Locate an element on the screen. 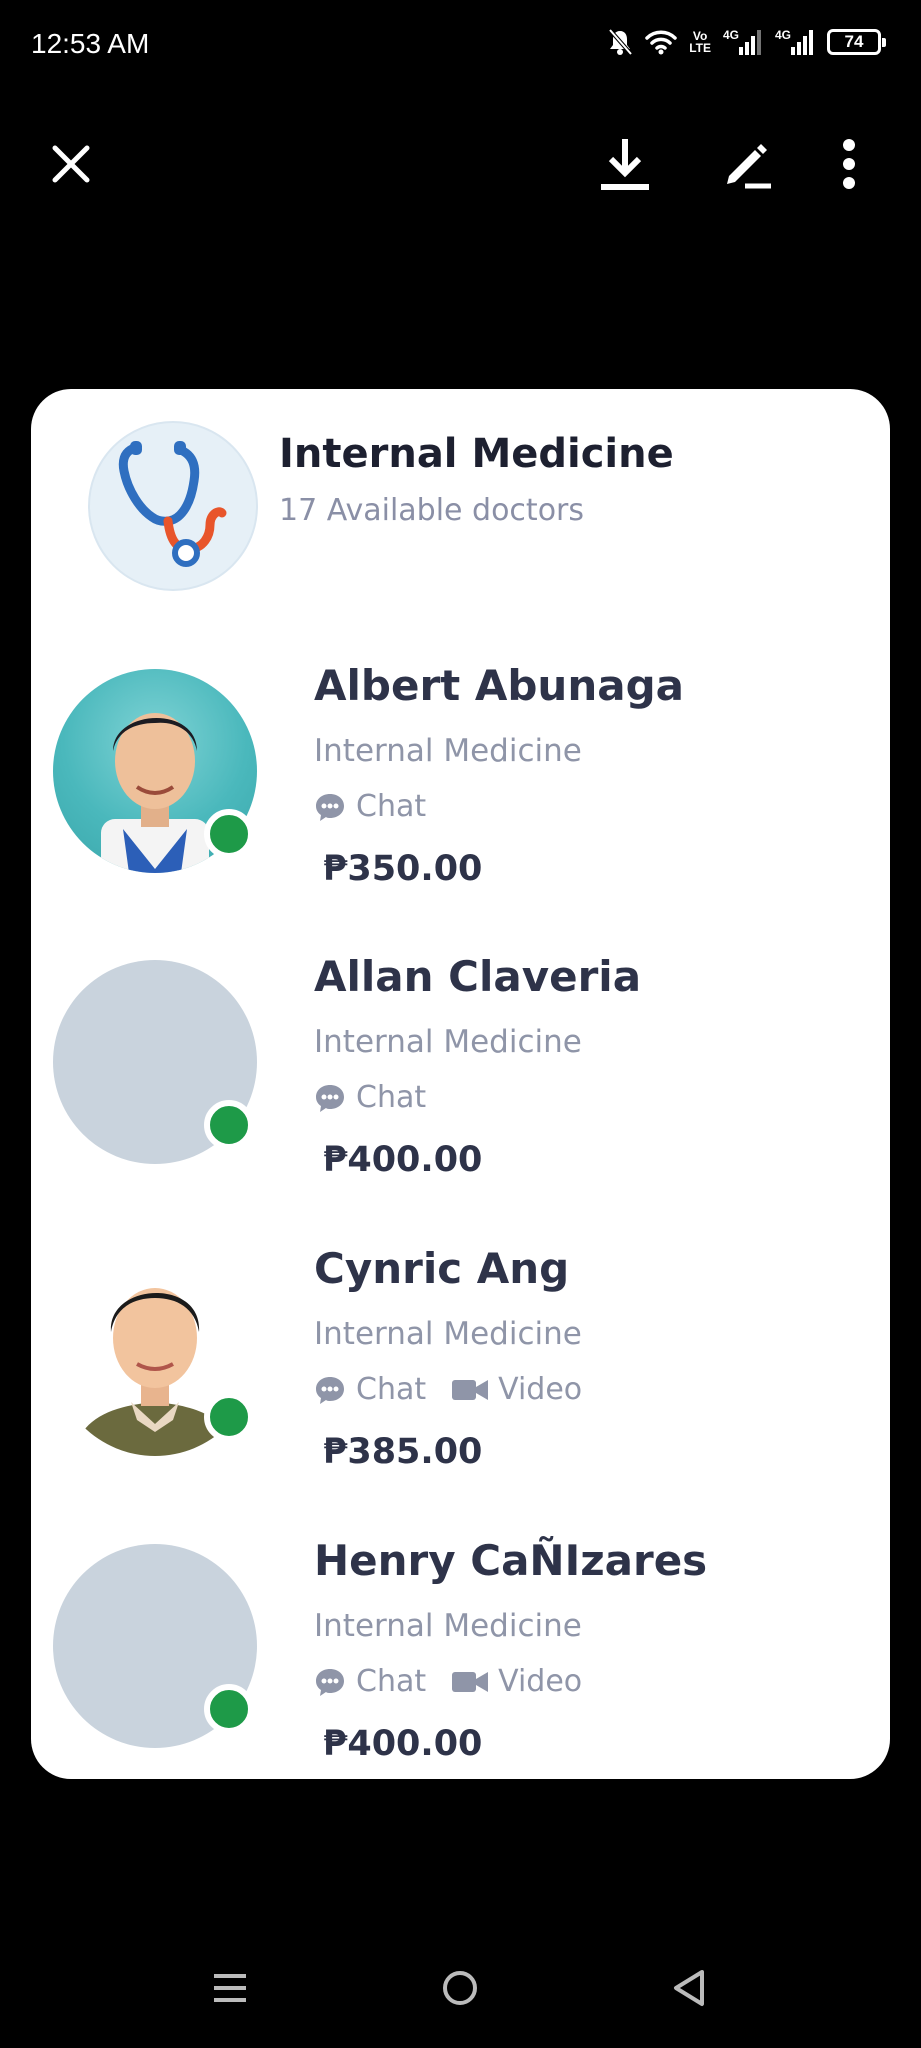  consult-price: ₱385.00 is located at coordinates (403, 1452).